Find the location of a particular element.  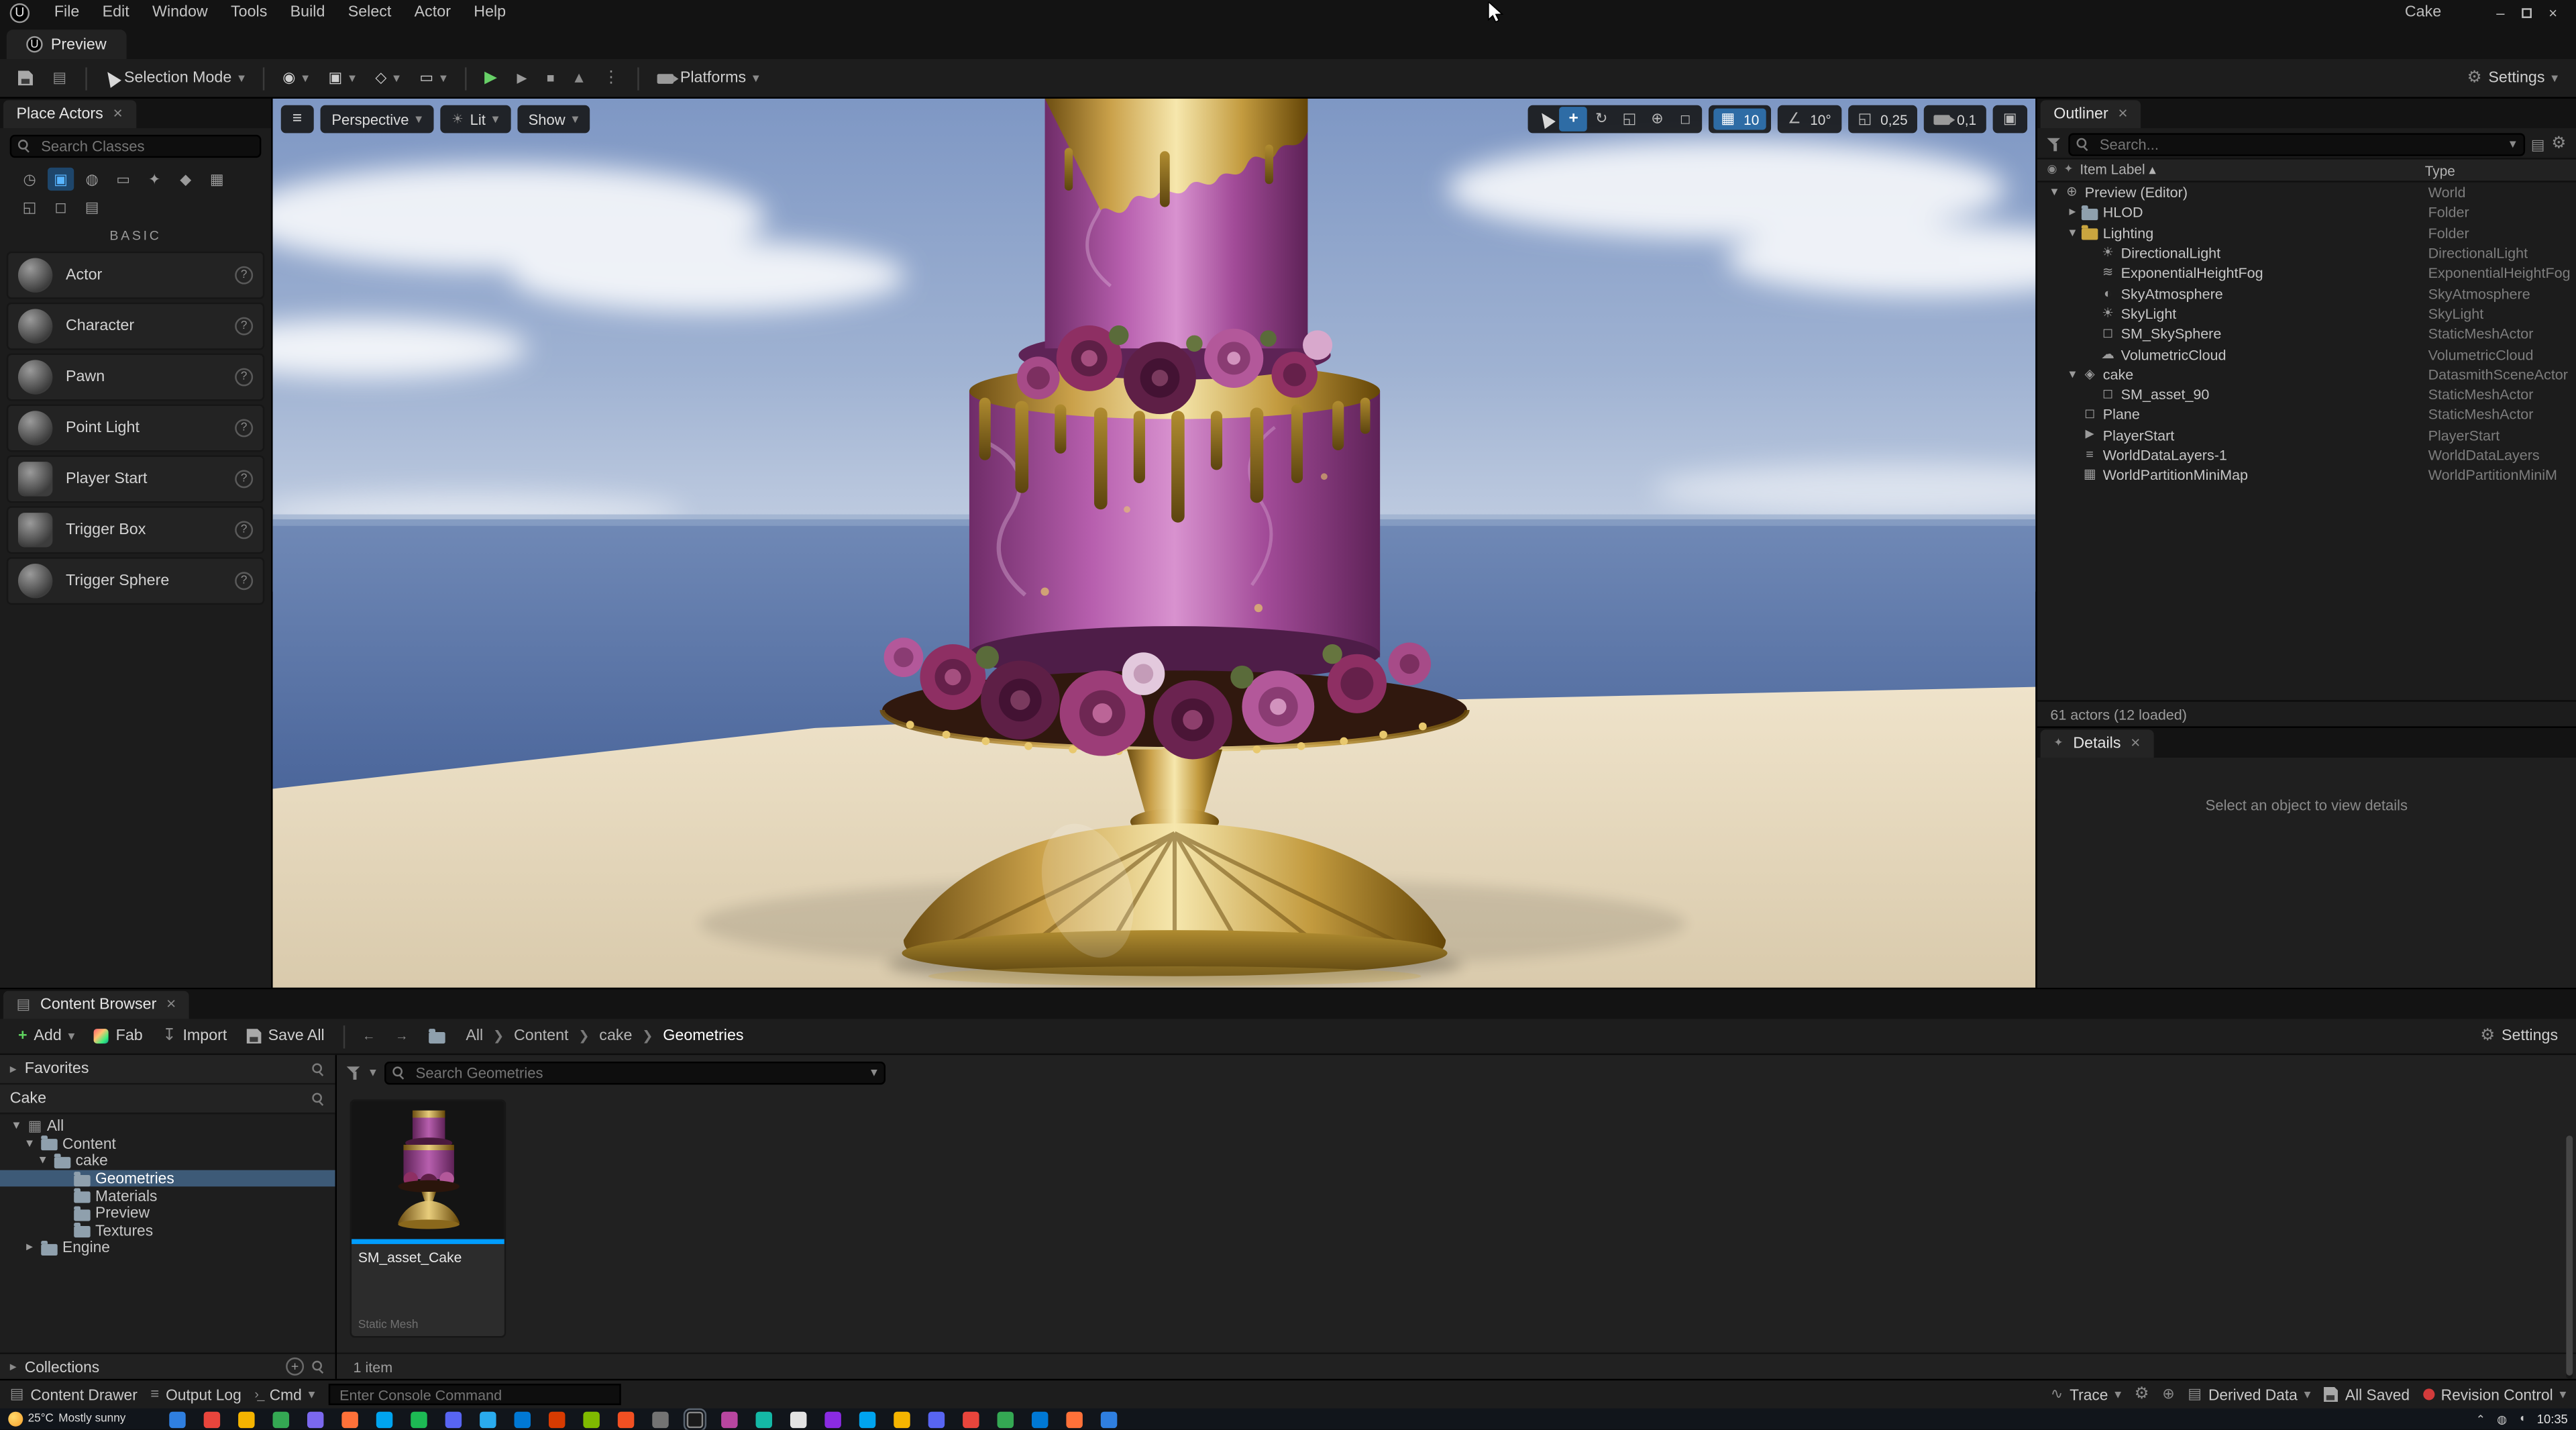

chevron-down-icon is located at coordinates (2513, 145).